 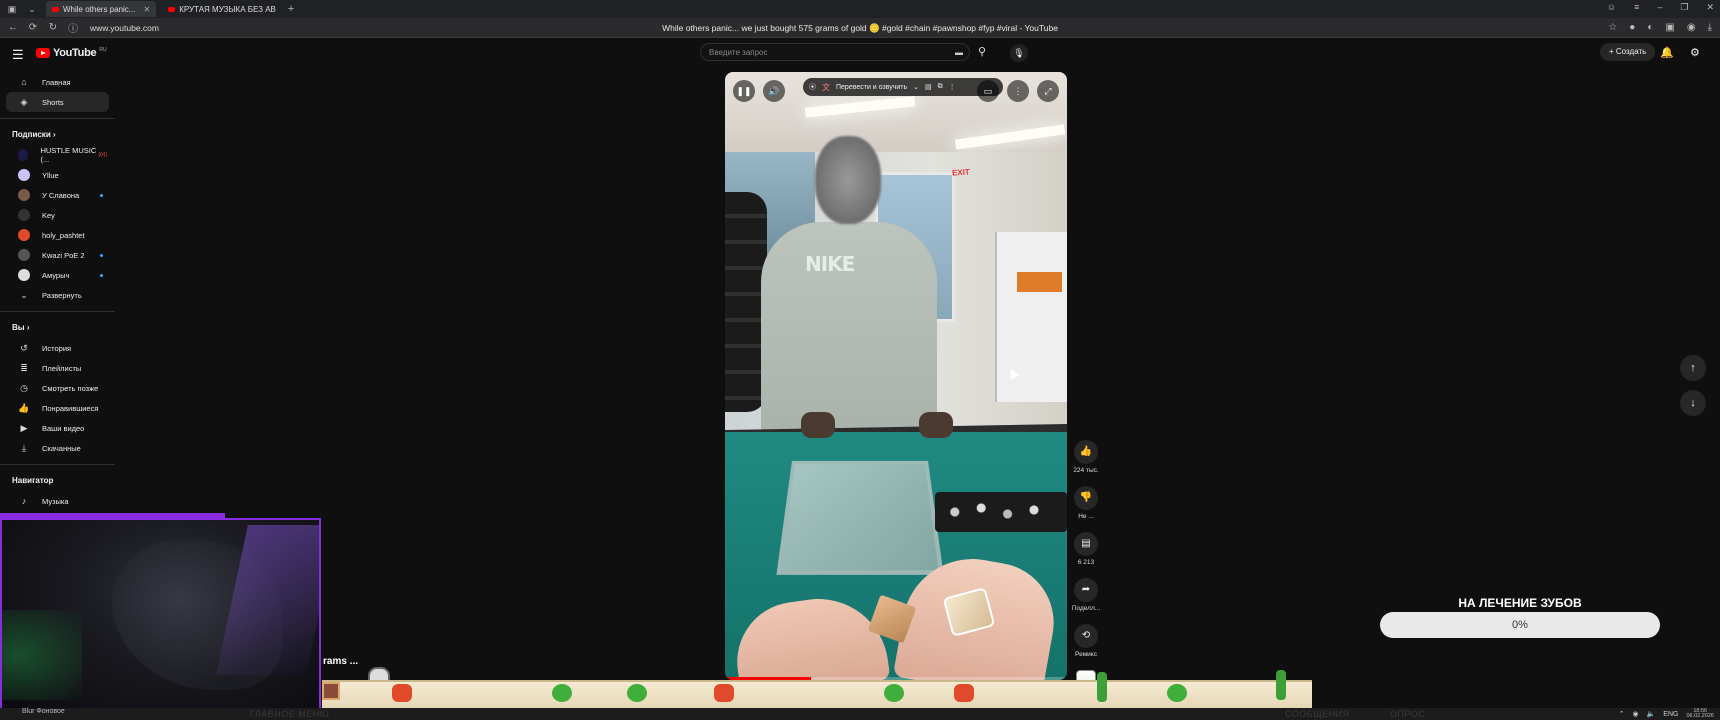 What do you see at coordinates (1039, 282) in the screenshot?
I see `video-scene-box` at bounding box center [1039, 282].